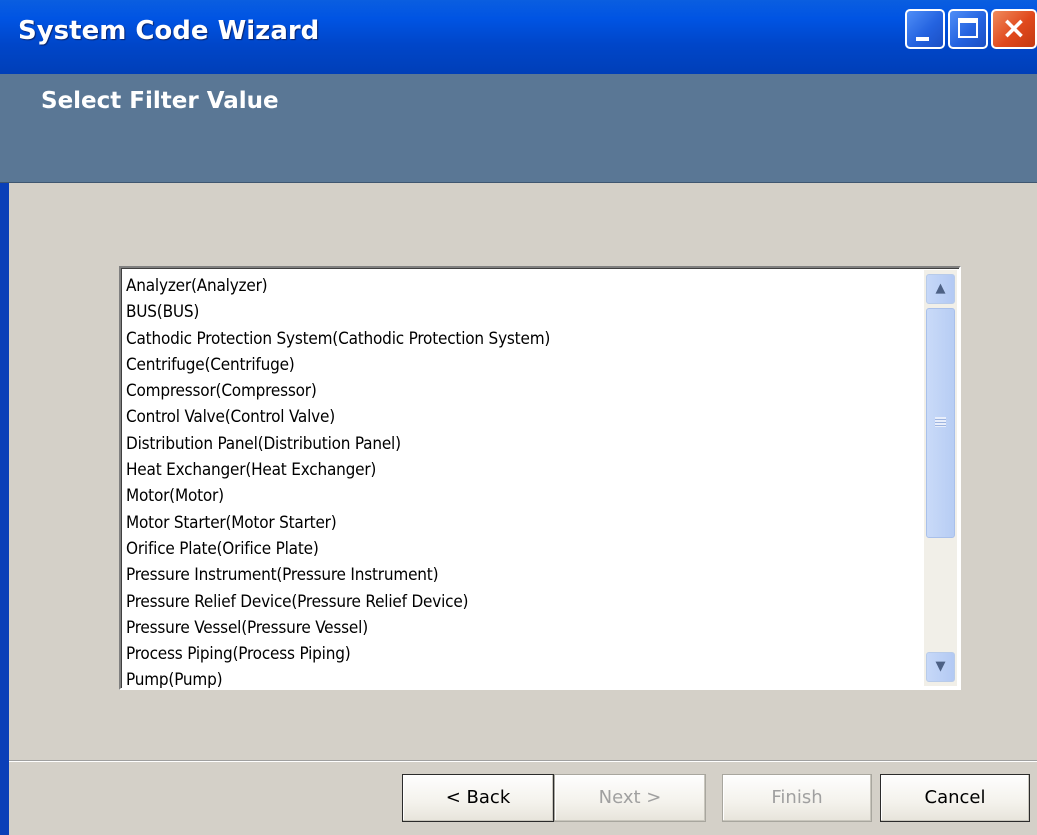 The height and width of the screenshot is (835, 1037). What do you see at coordinates (526, 286) in the screenshot?
I see `list-item: Analyzer(Analyzer)` at bounding box center [526, 286].